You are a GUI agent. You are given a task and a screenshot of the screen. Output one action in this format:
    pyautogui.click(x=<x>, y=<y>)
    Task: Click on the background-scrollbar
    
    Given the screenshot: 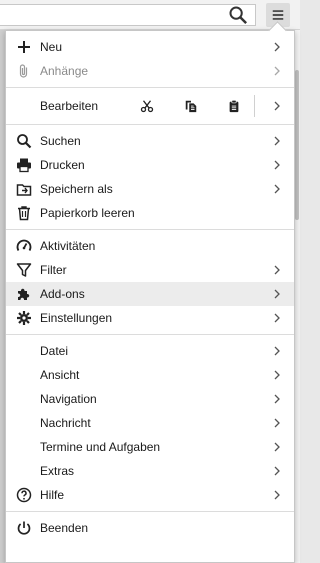 What is the action you would take?
    pyautogui.click(x=297, y=145)
    